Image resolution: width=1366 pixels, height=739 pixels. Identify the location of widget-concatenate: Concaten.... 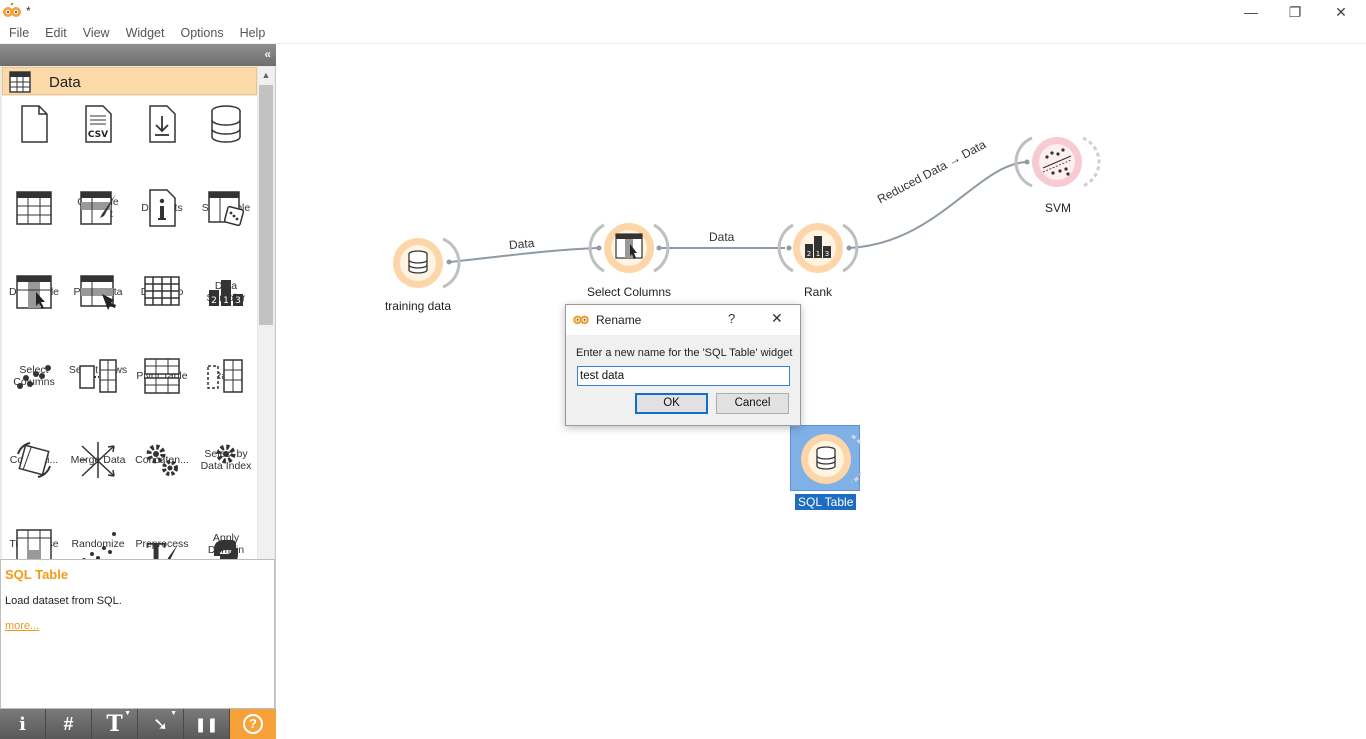
(162, 407).